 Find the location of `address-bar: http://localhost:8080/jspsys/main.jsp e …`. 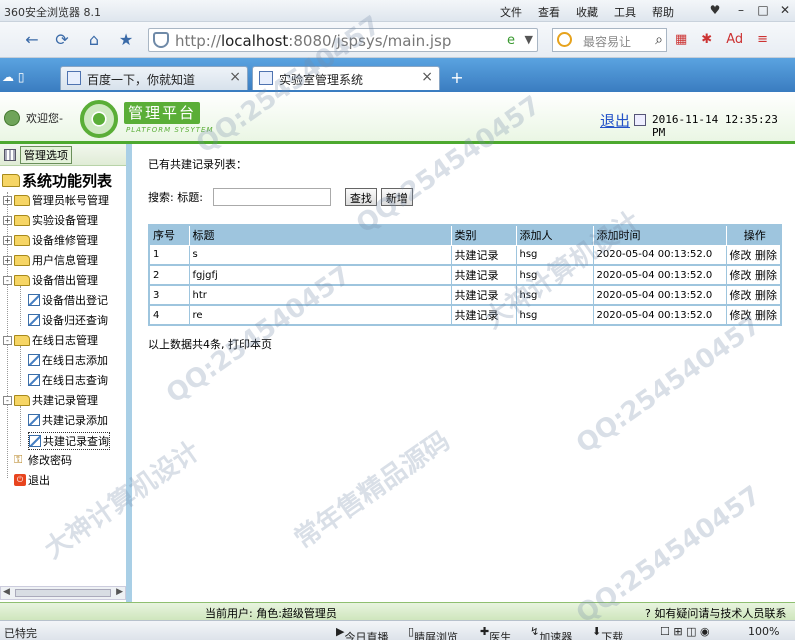

address-bar: http://localhost:8080/jspsys/main.jsp e … is located at coordinates (343, 40).